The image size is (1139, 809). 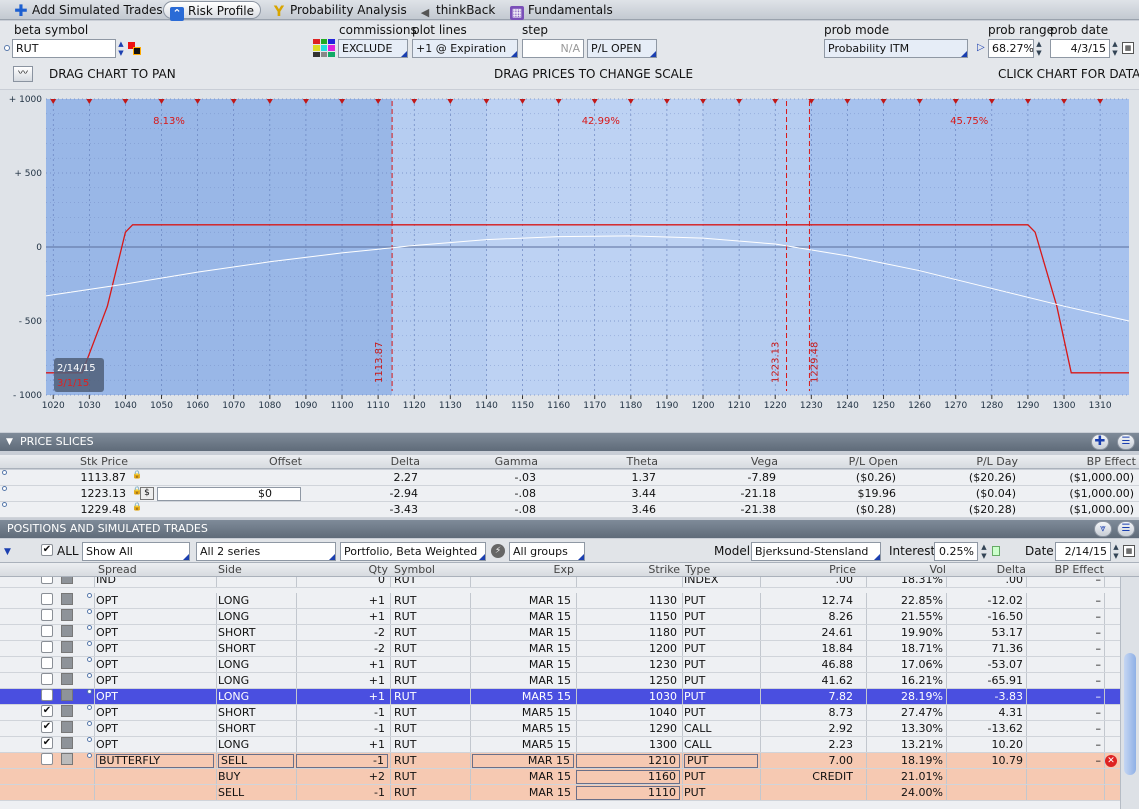 I want to click on position-strike: 1160, so click(x=628, y=777).